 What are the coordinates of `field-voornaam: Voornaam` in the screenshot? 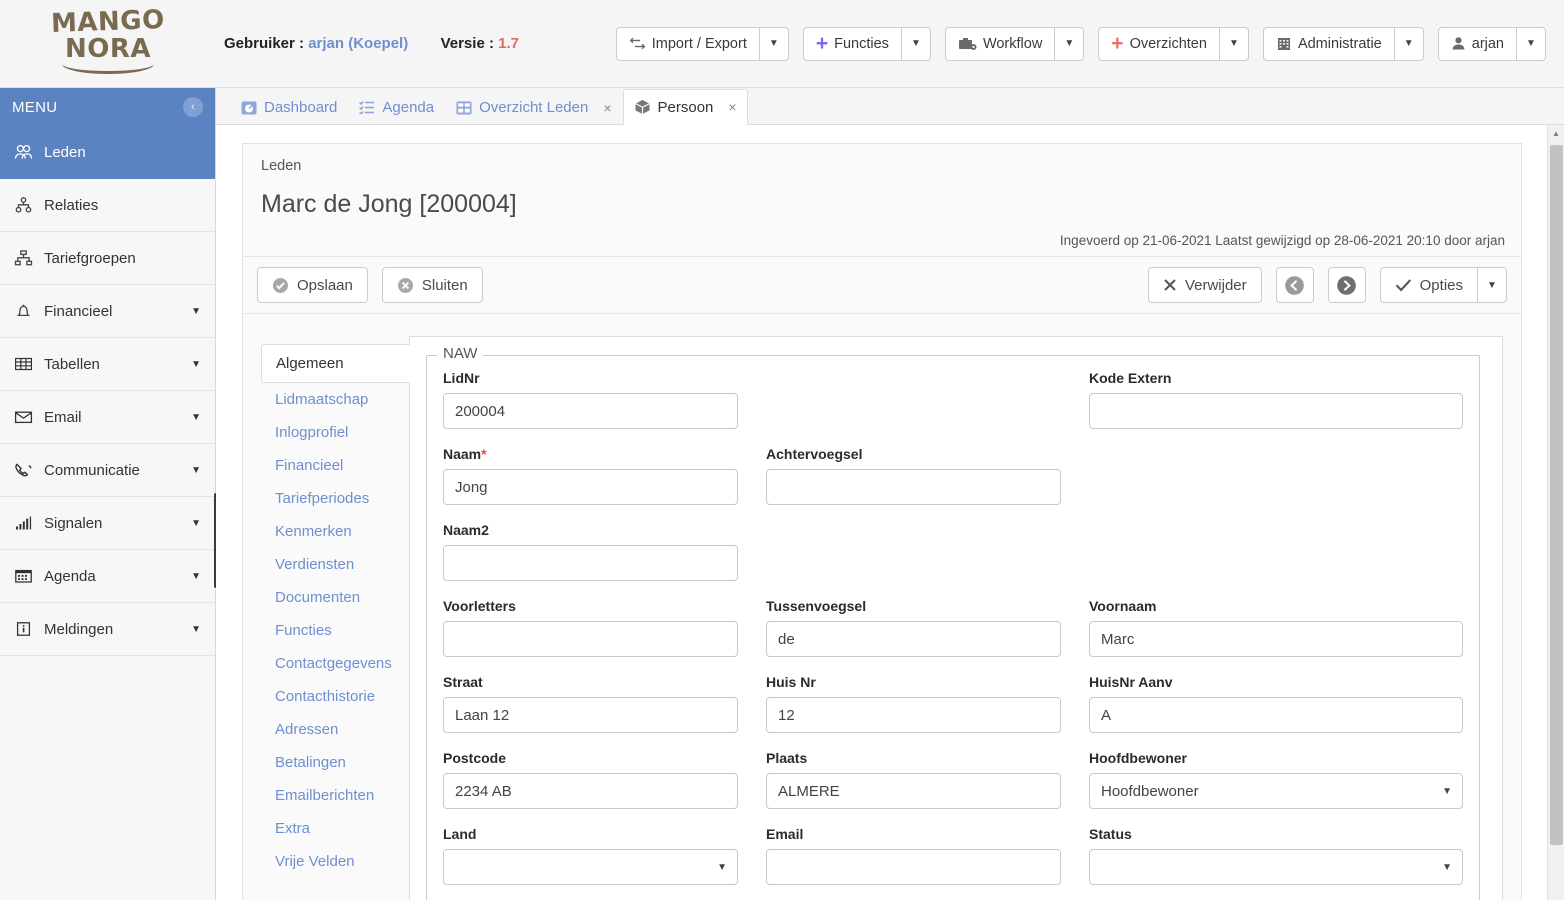 It's located at (1276, 627).